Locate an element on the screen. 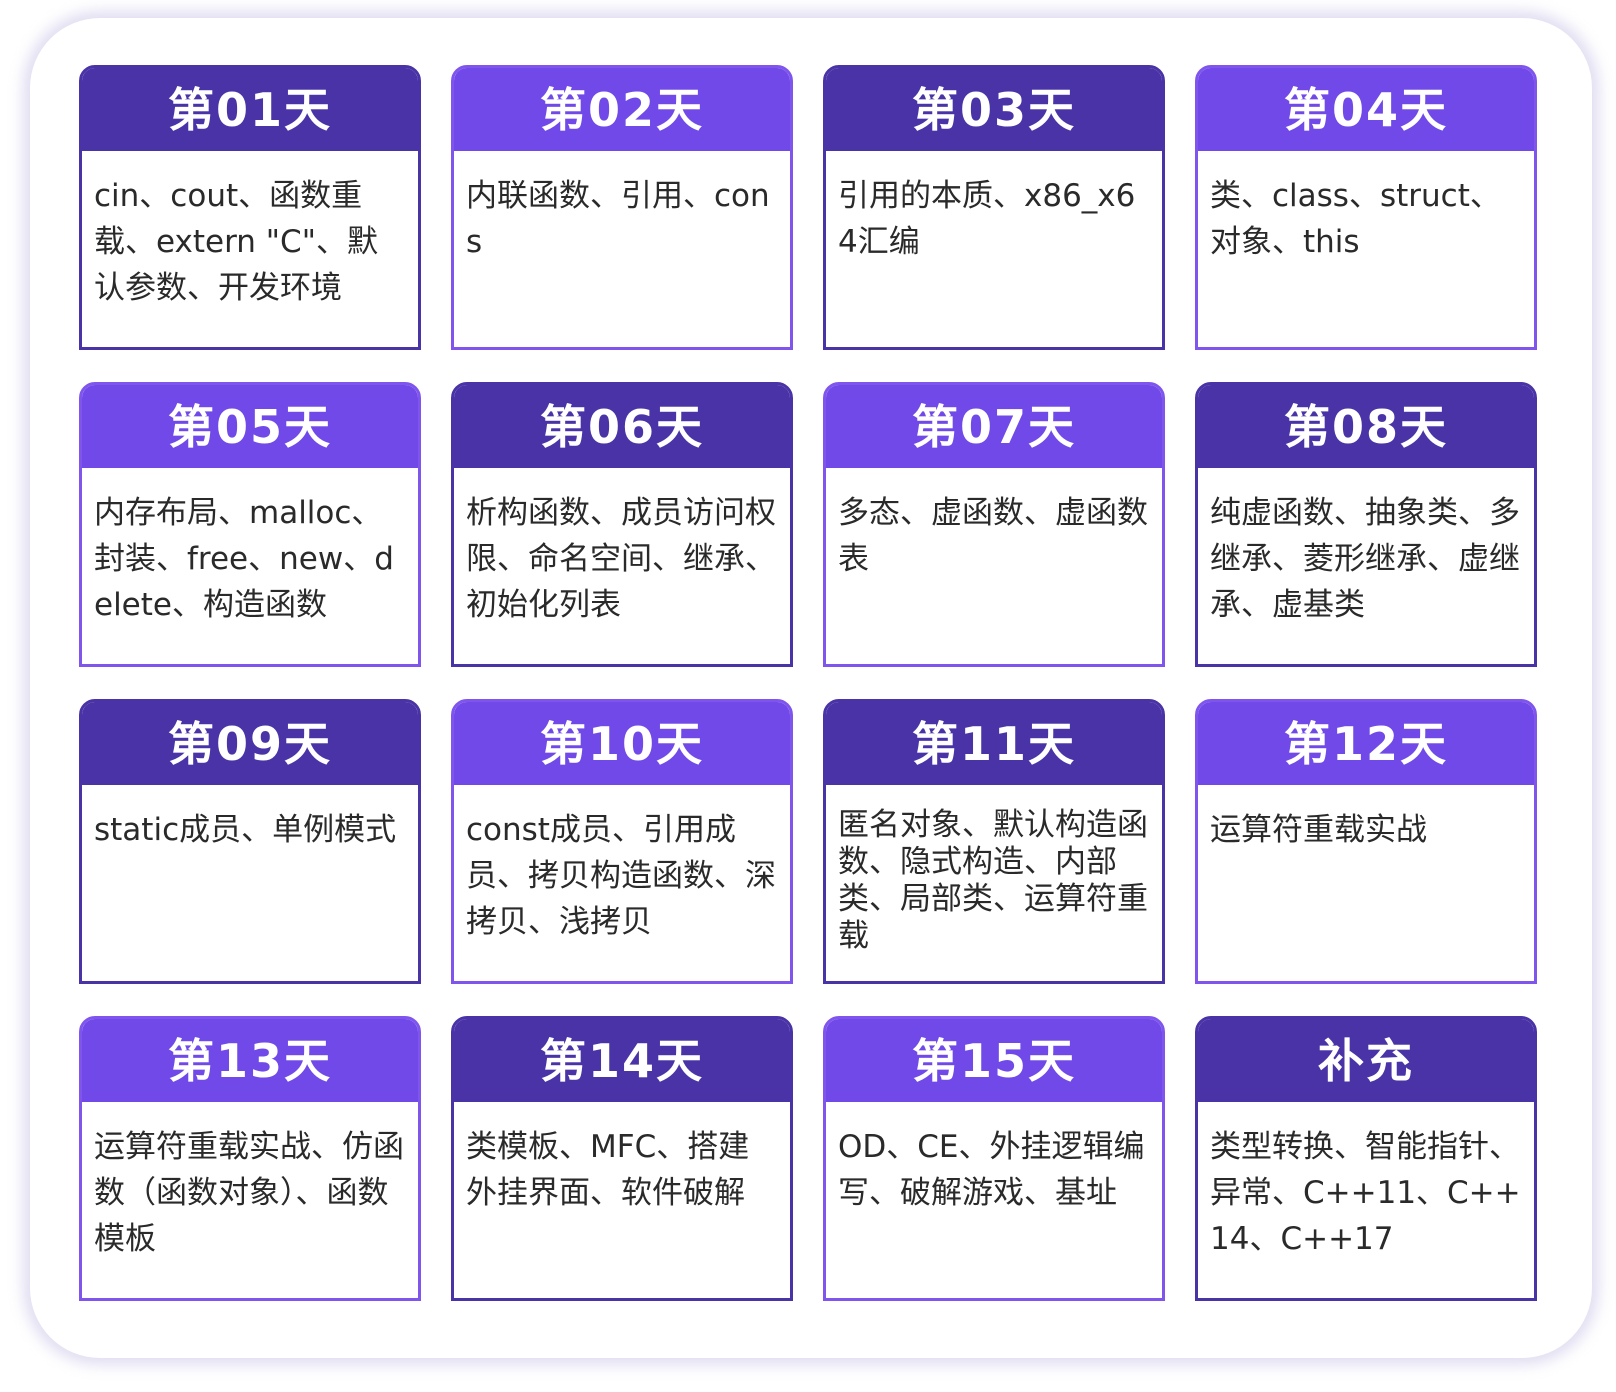  day-card-title: 第07天 is located at coordinates (993, 426).